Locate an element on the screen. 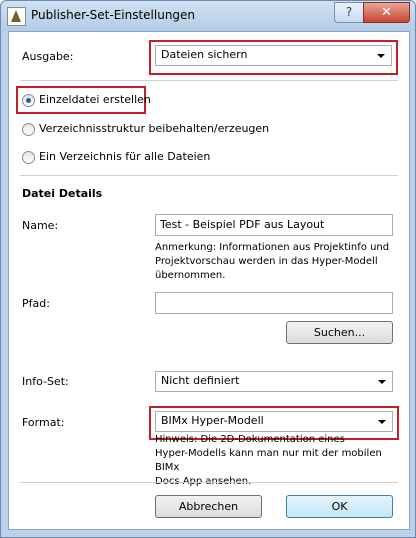 The width and height of the screenshot is (416, 538). ausgabe-dropdown: Dateien sichern is located at coordinates (273, 55).